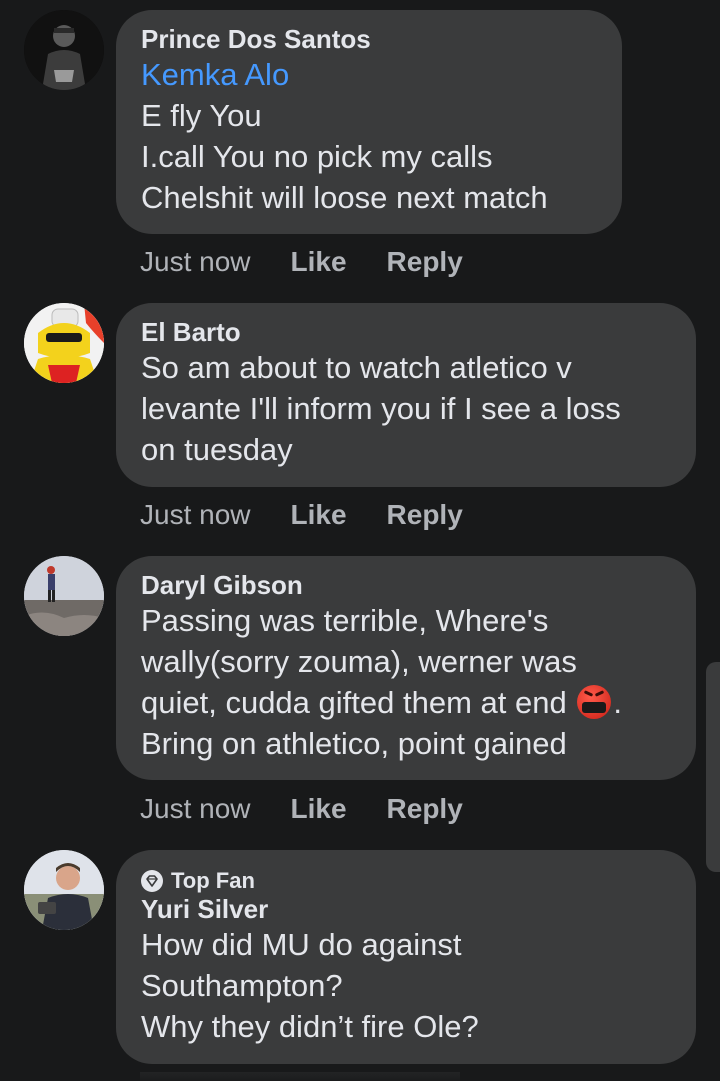  What do you see at coordinates (310, 1026) in the screenshot?
I see `comment-text-line: Why they didn’t fire Ole?` at bounding box center [310, 1026].